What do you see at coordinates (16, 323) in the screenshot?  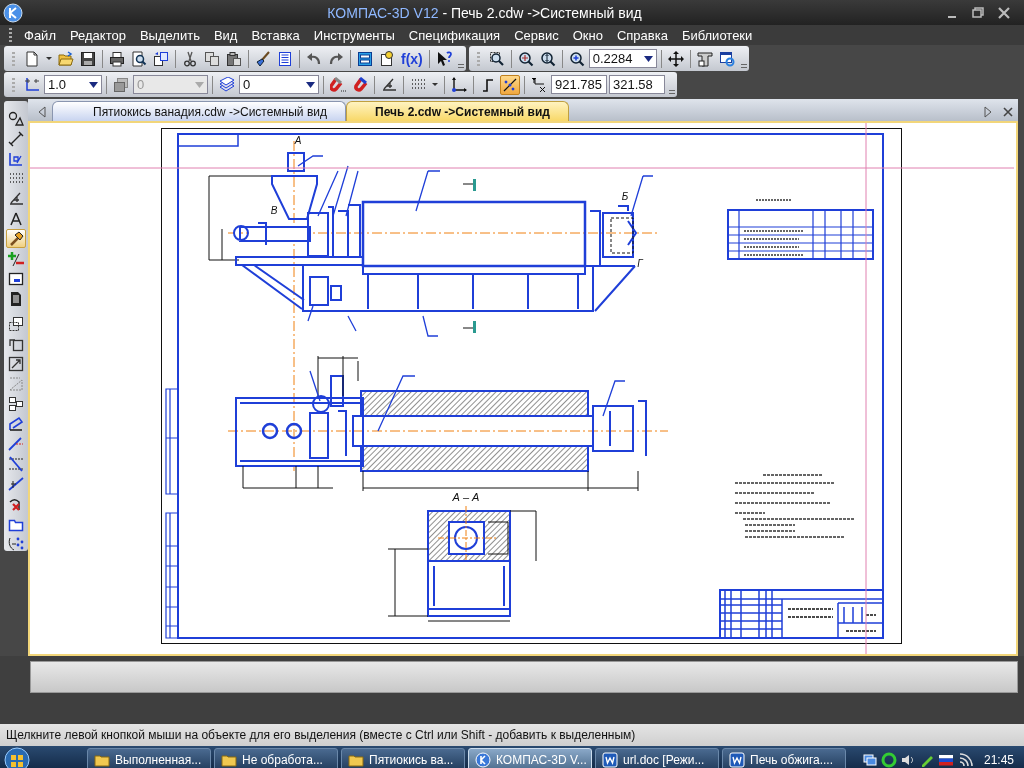 I see `shift-tool-button` at bounding box center [16, 323].